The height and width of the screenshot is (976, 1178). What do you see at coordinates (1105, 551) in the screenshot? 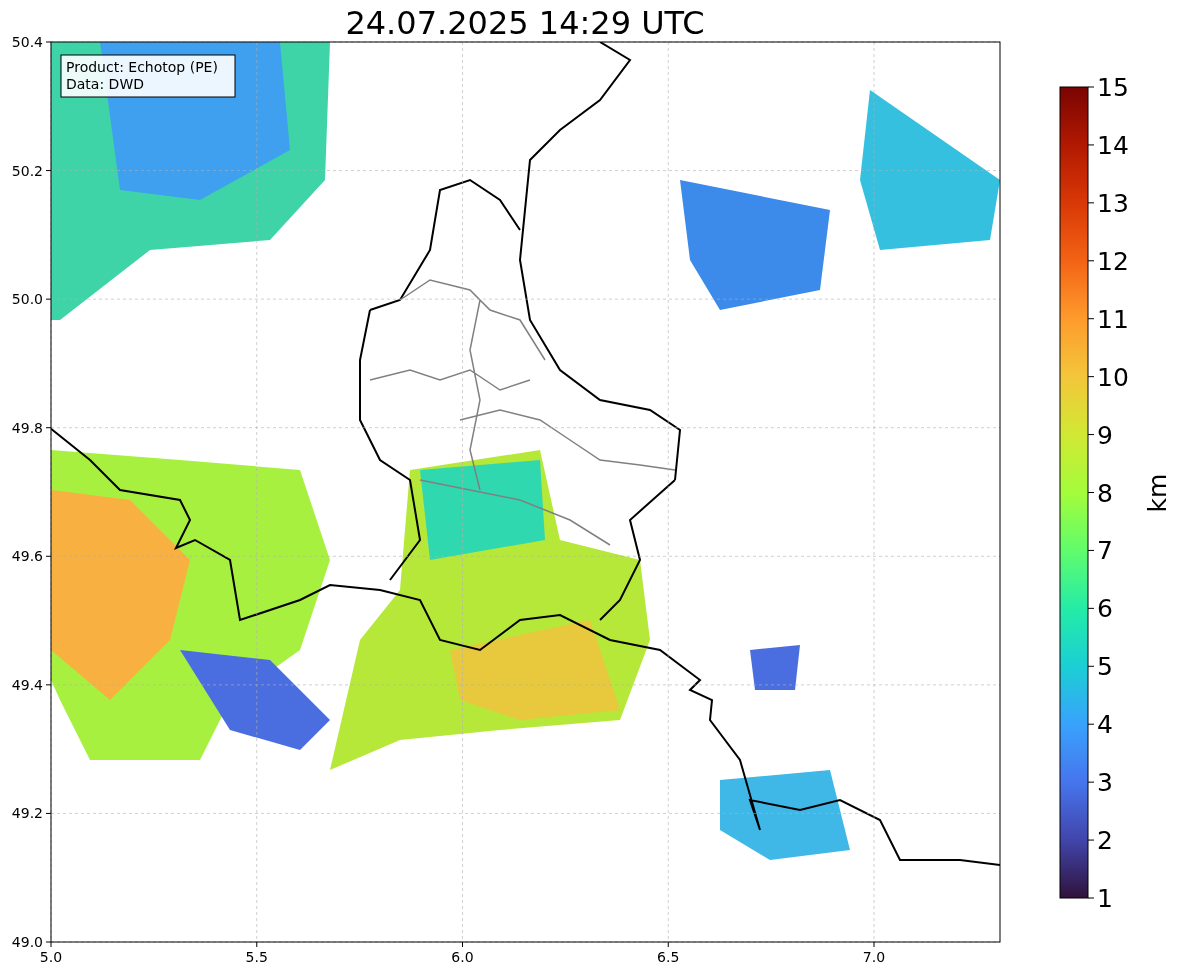
I see `scale-tick-label: 7` at bounding box center [1105, 551].